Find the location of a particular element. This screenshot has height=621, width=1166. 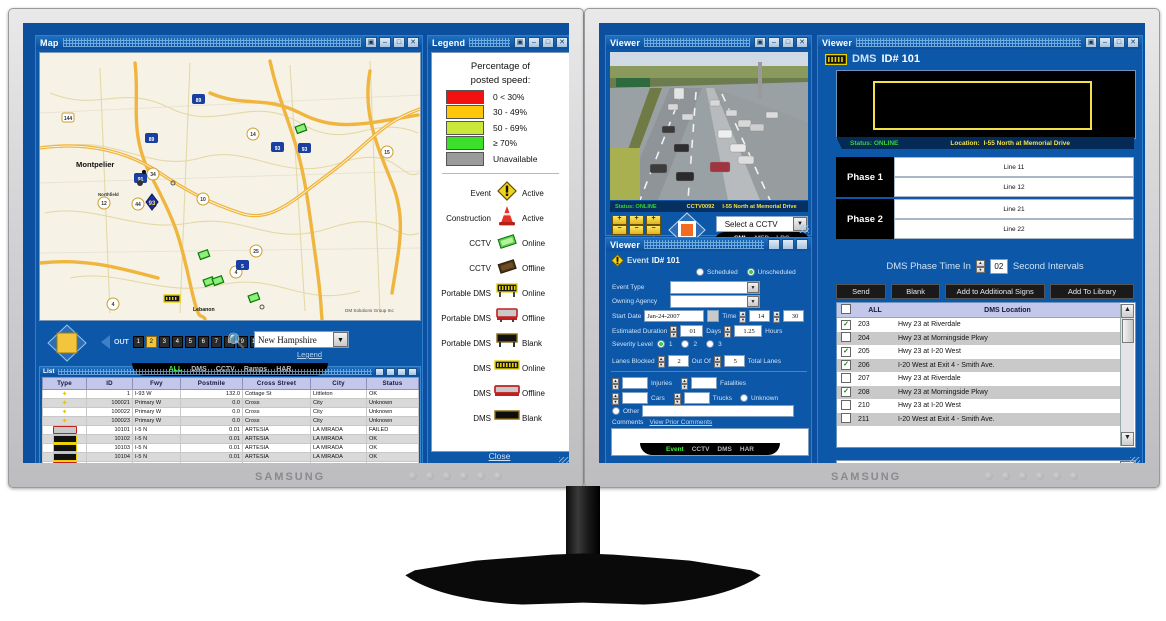

zoom-plus-button: + is located at coordinates (619, 220).